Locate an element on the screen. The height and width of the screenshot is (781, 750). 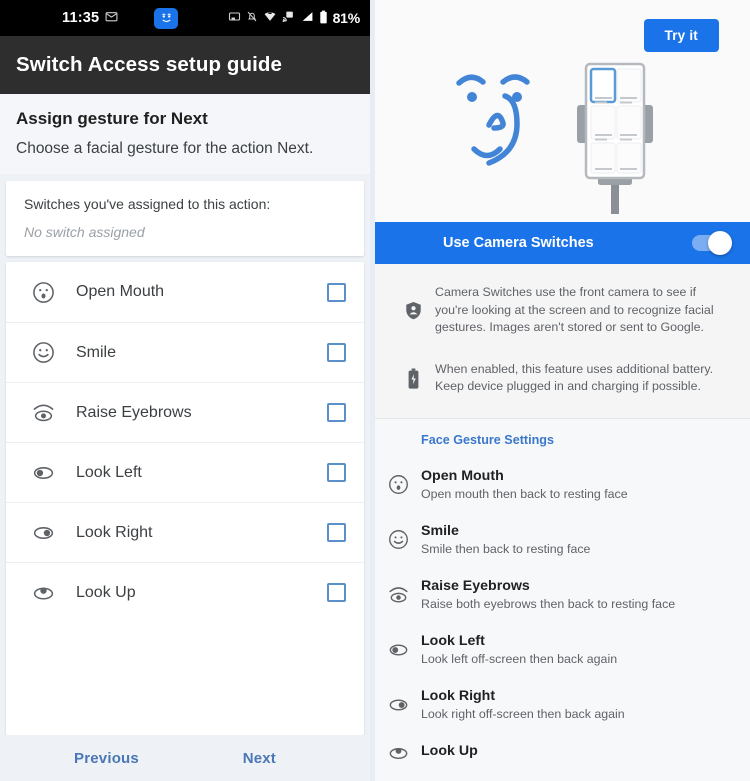
camera-switches-face-icon is located at coordinates (166, 18).